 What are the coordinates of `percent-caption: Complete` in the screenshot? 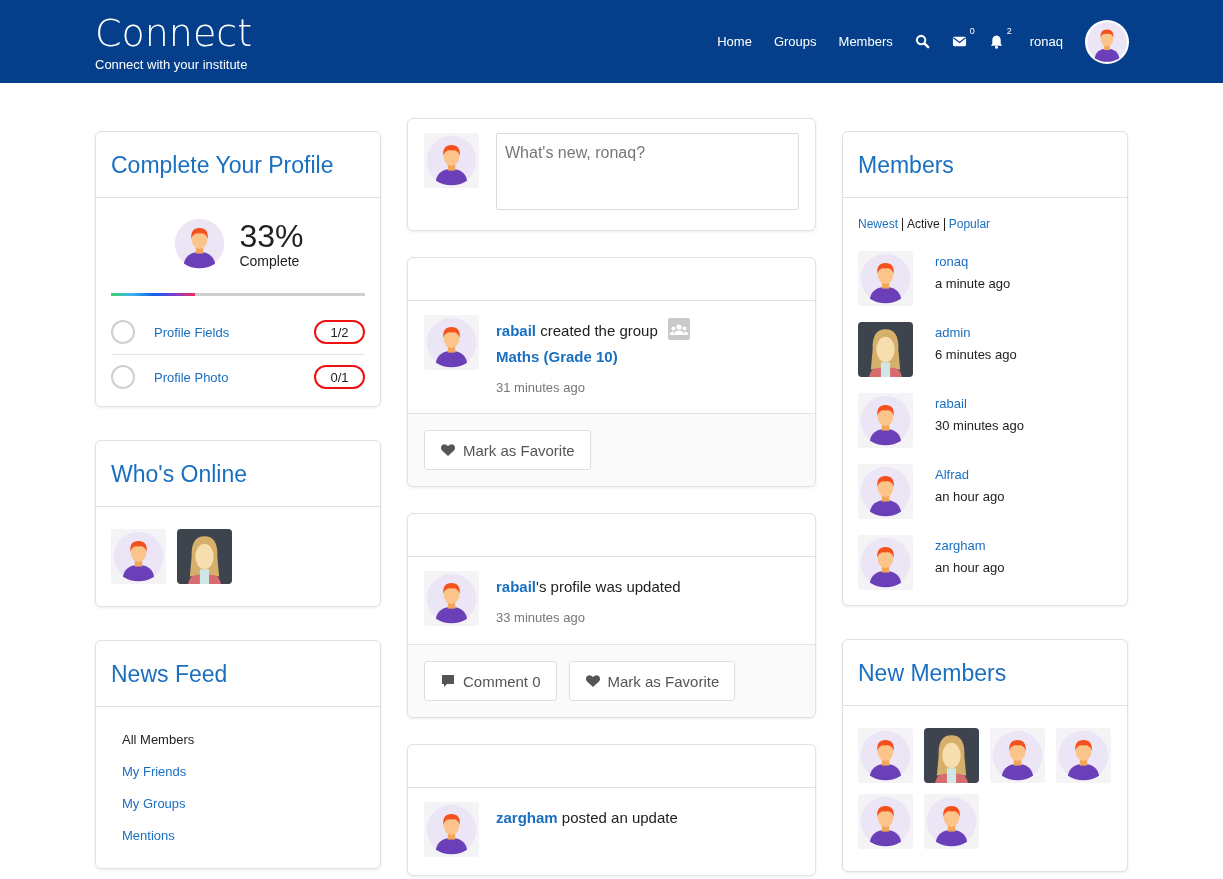 It's located at (270, 260).